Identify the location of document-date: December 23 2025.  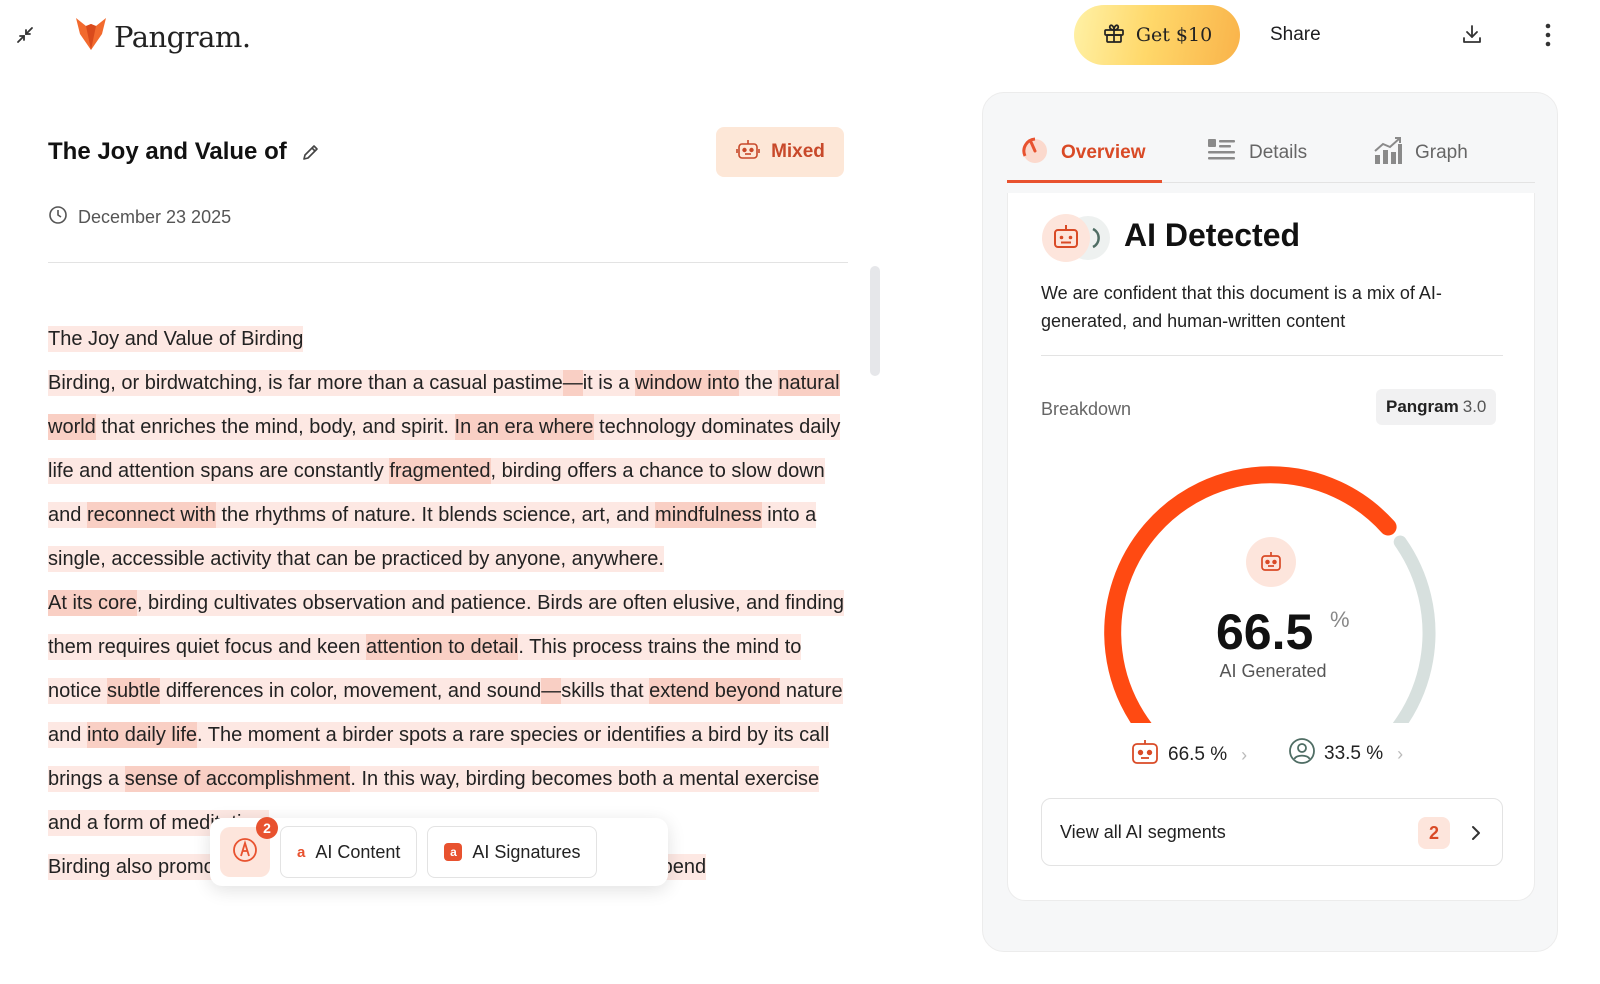
(155, 217).